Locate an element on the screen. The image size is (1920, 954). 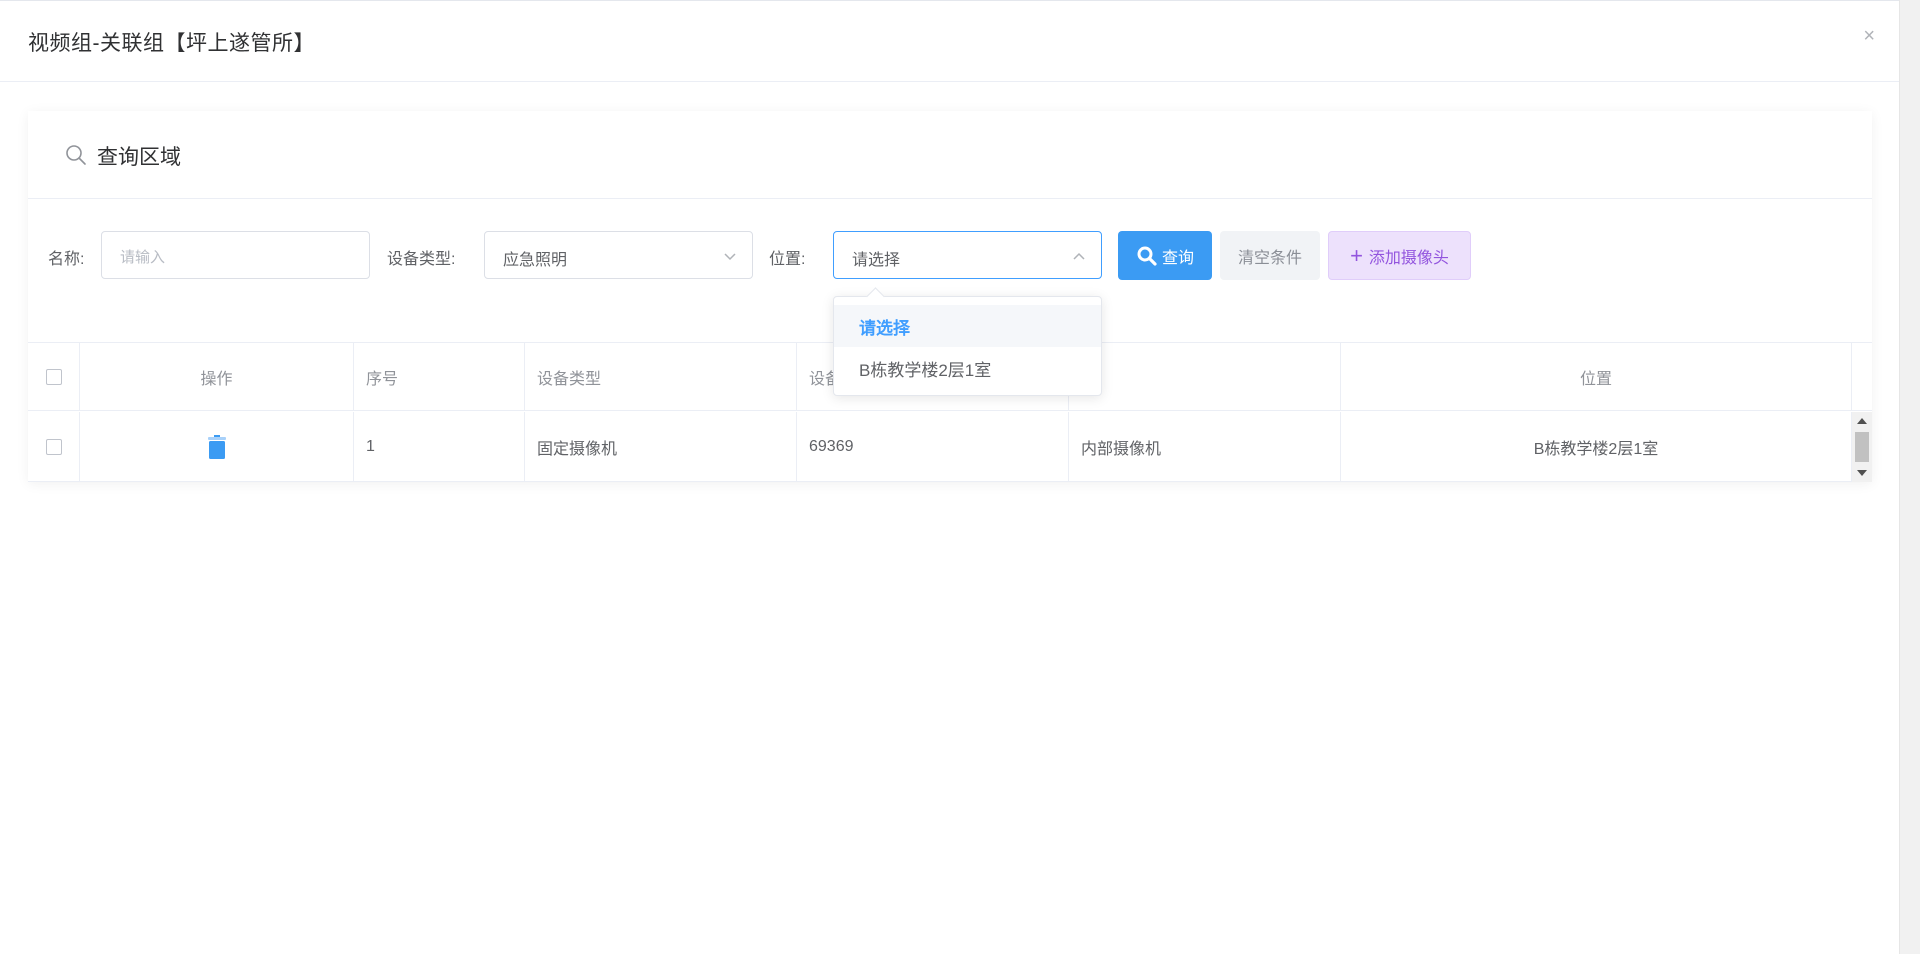
dialog-title: 视频组-关联组【坪上遂管所】 is located at coordinates (171, 43).